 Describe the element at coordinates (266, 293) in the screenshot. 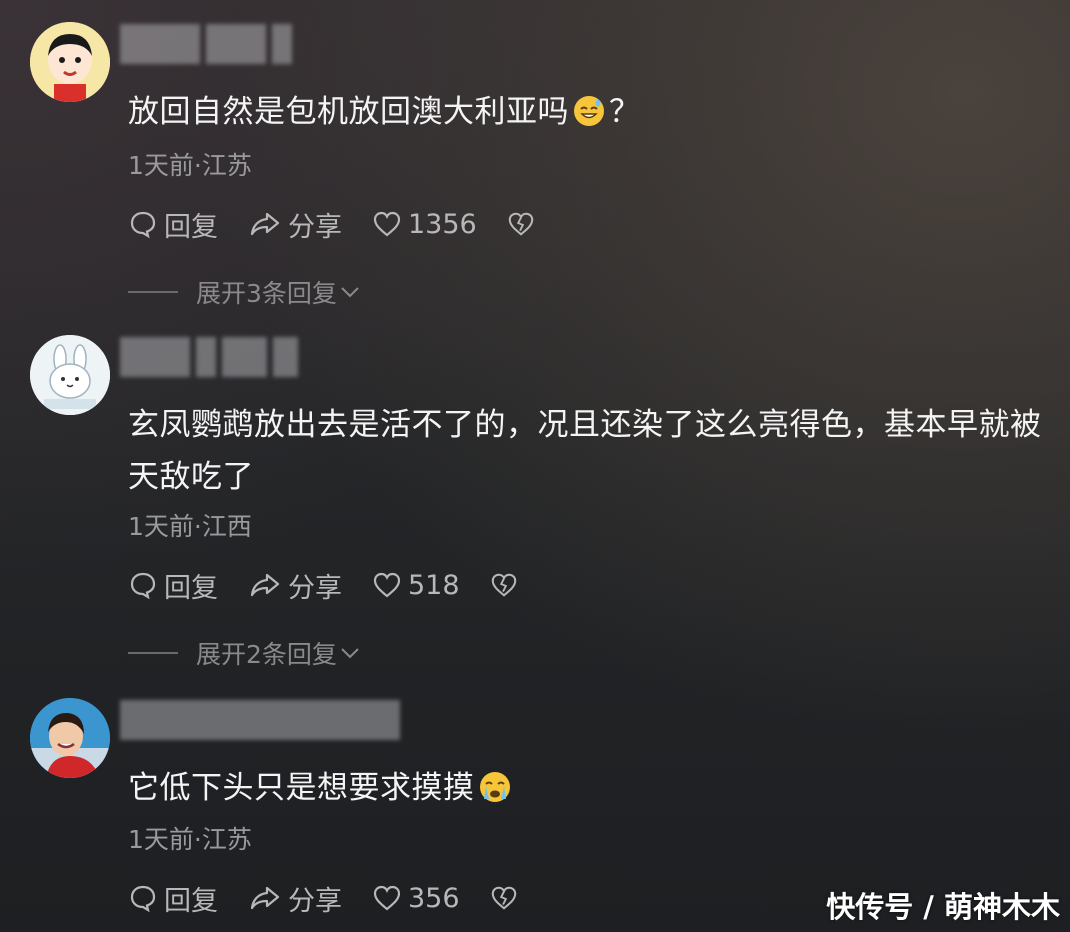

I see `expand-replies-label: 展开3条回复` at that location.